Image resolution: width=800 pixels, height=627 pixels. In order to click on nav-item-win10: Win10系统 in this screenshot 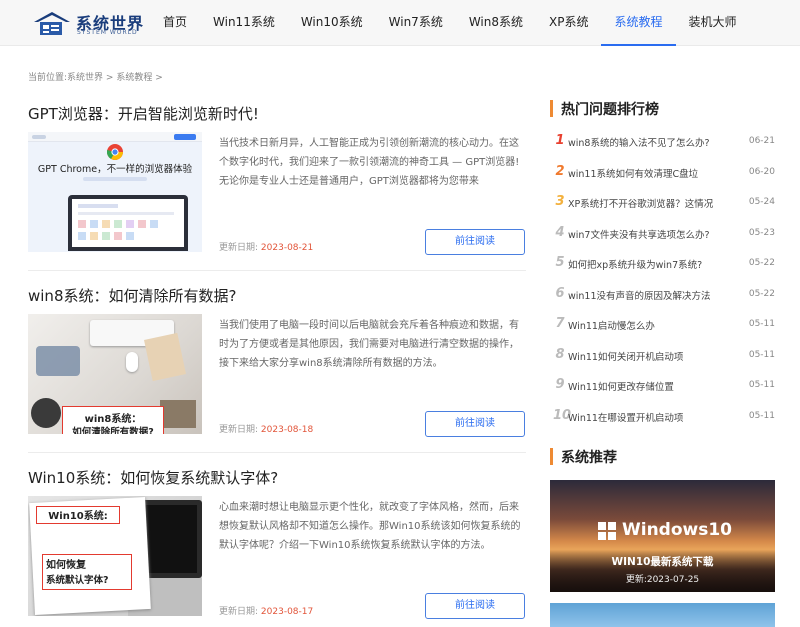, I will do `click(332, 23)`.